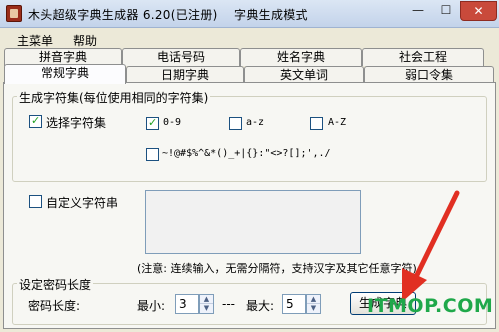  I want to click on custom-string-note: (注意: 连续输入，无需分隔符，支持汉字及其它任意字符), so click(277, 268).